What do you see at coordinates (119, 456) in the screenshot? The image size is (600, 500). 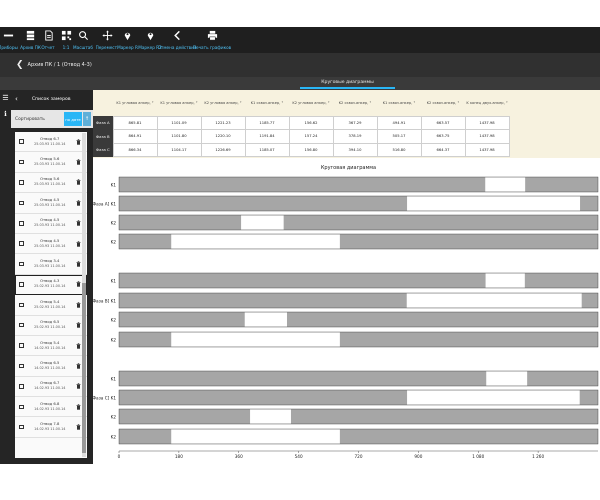 I see `x-tick-label: 0` at bounding box center [119, 456].